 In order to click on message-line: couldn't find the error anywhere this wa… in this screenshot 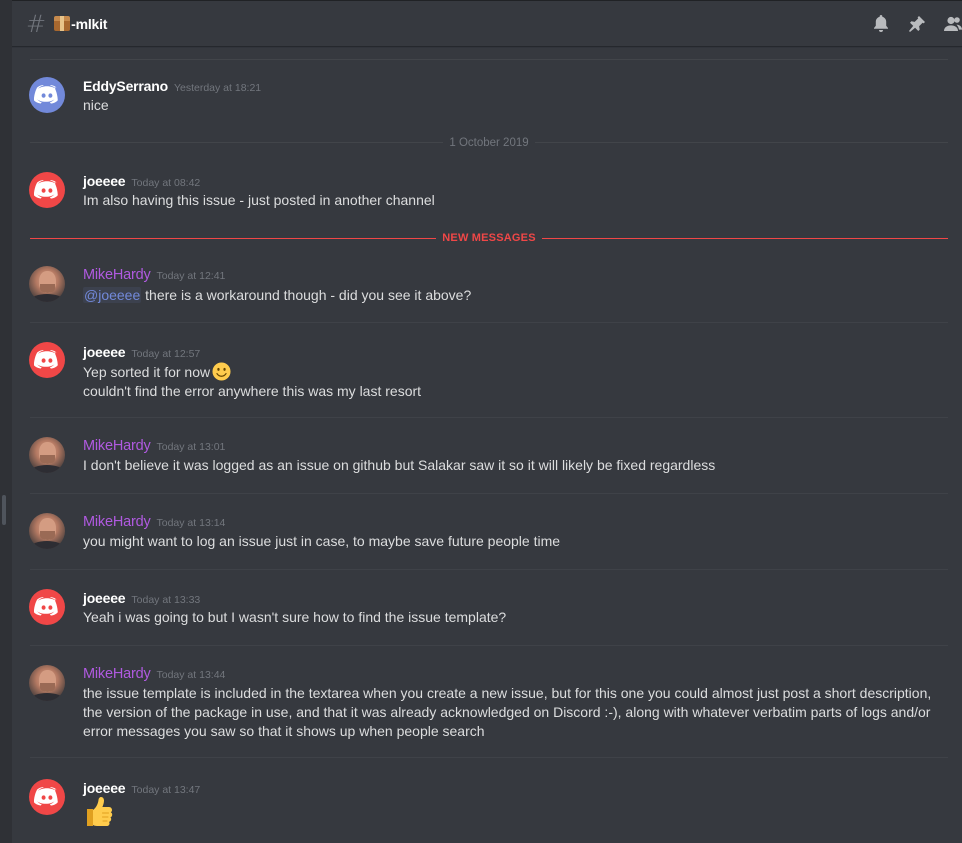, I will do `click(252, 391)`.